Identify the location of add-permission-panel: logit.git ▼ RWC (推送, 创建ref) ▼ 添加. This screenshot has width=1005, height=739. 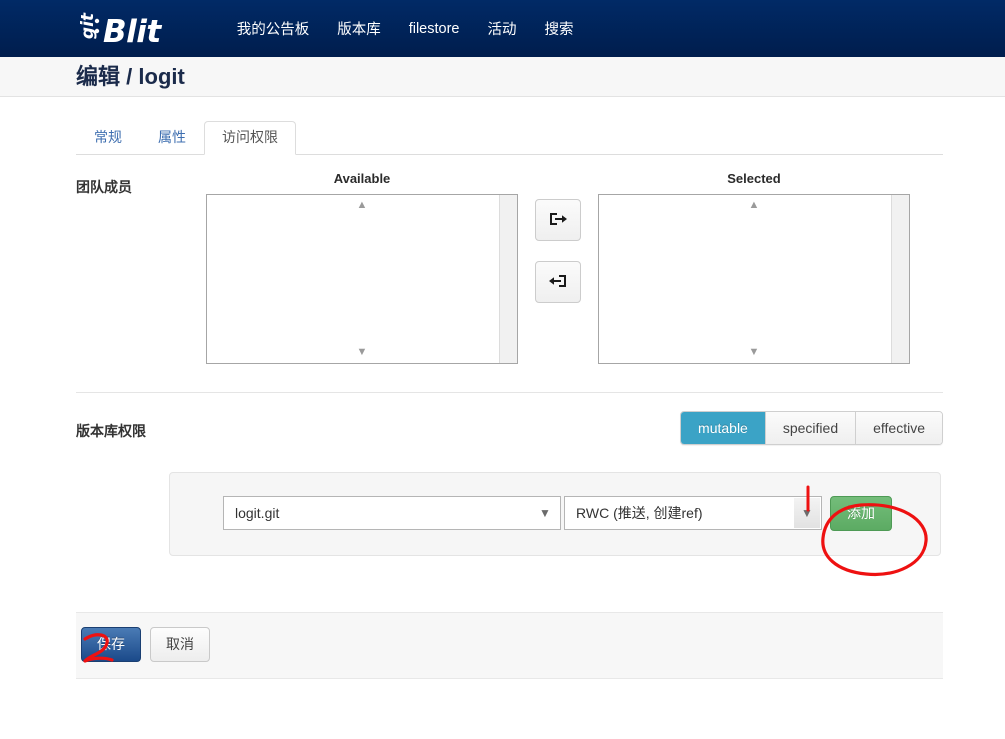
(555, 514).